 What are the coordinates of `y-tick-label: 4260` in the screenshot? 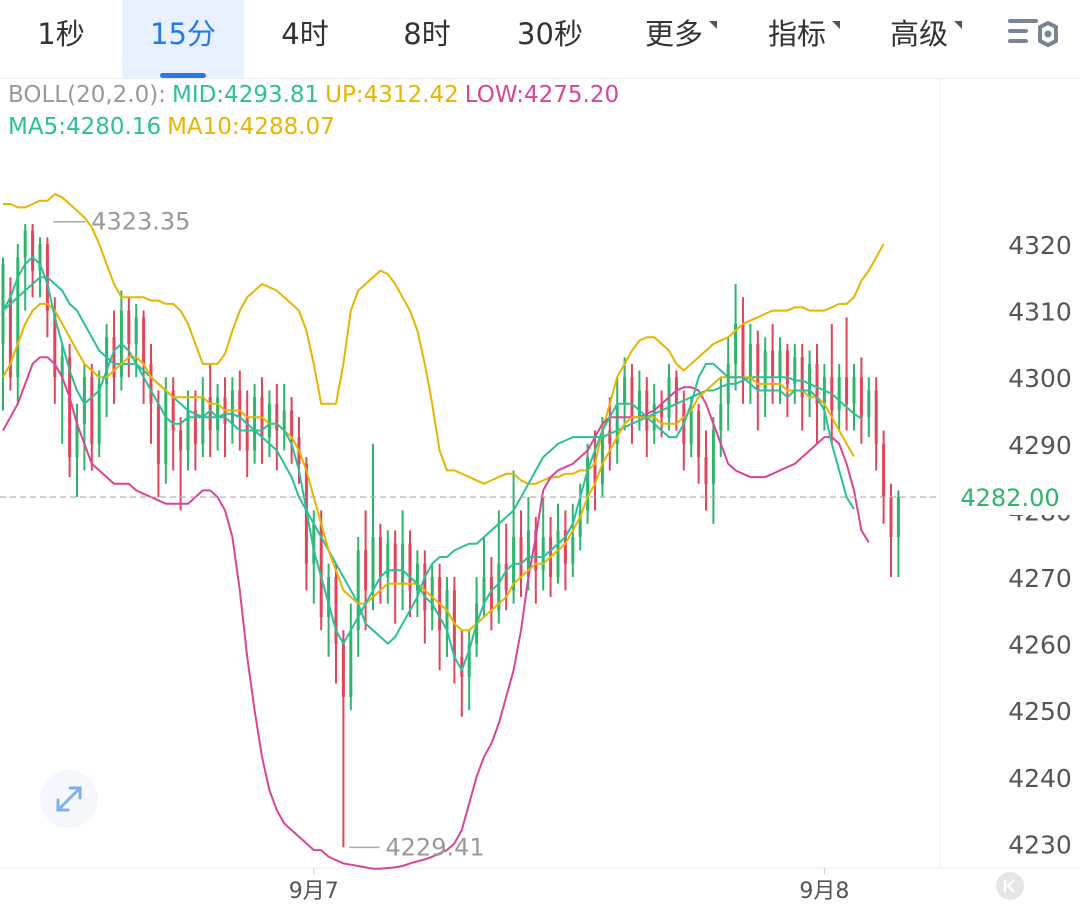 It's located at (1040, 645).